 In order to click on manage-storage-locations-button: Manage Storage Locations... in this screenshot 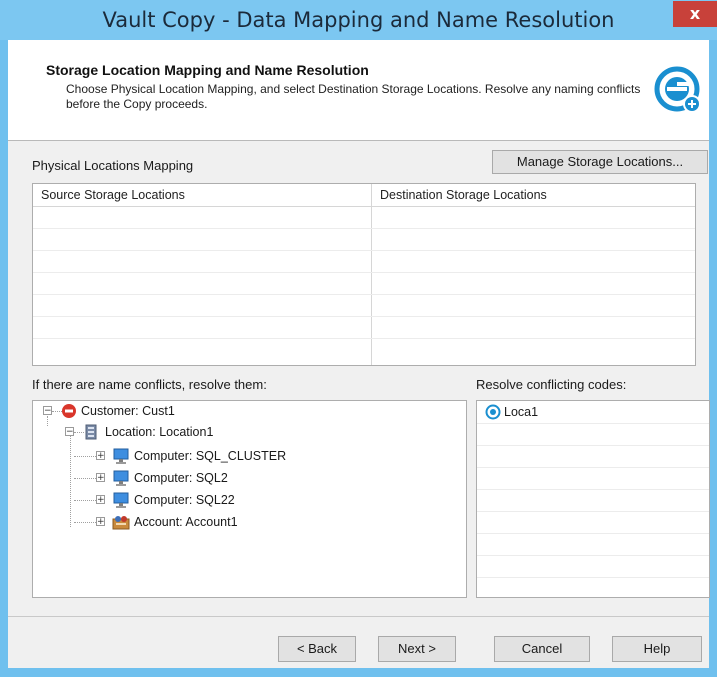, I will do `click(600, 162)`.